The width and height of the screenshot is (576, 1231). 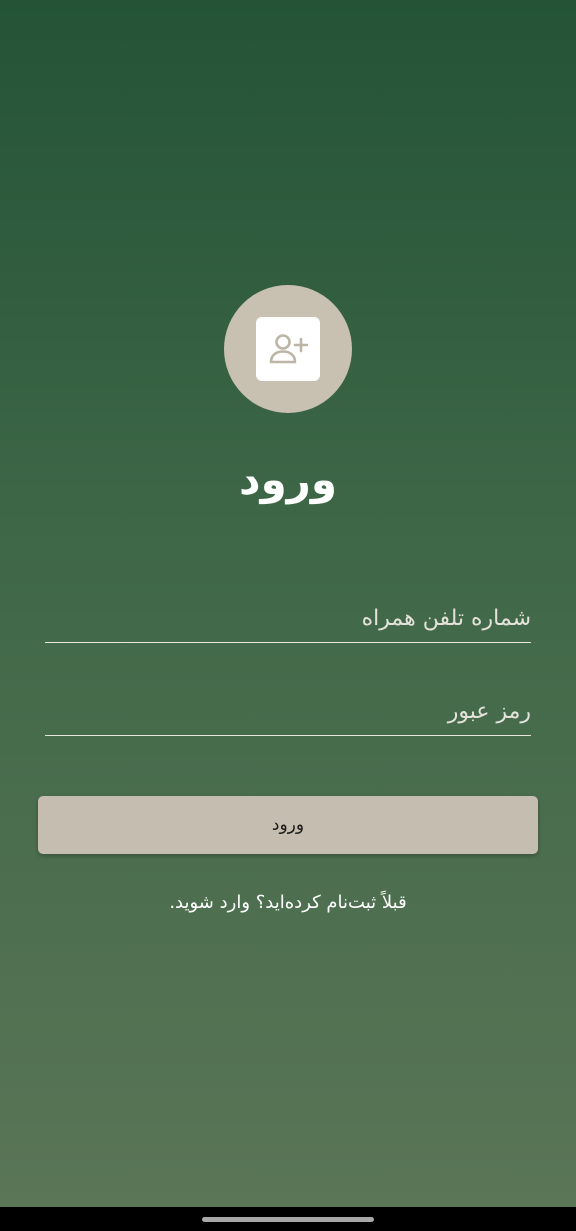 What do you see at coordinates (288, 618) in the screenshot?
I see `phone-input` at bounding box center [288, 618].